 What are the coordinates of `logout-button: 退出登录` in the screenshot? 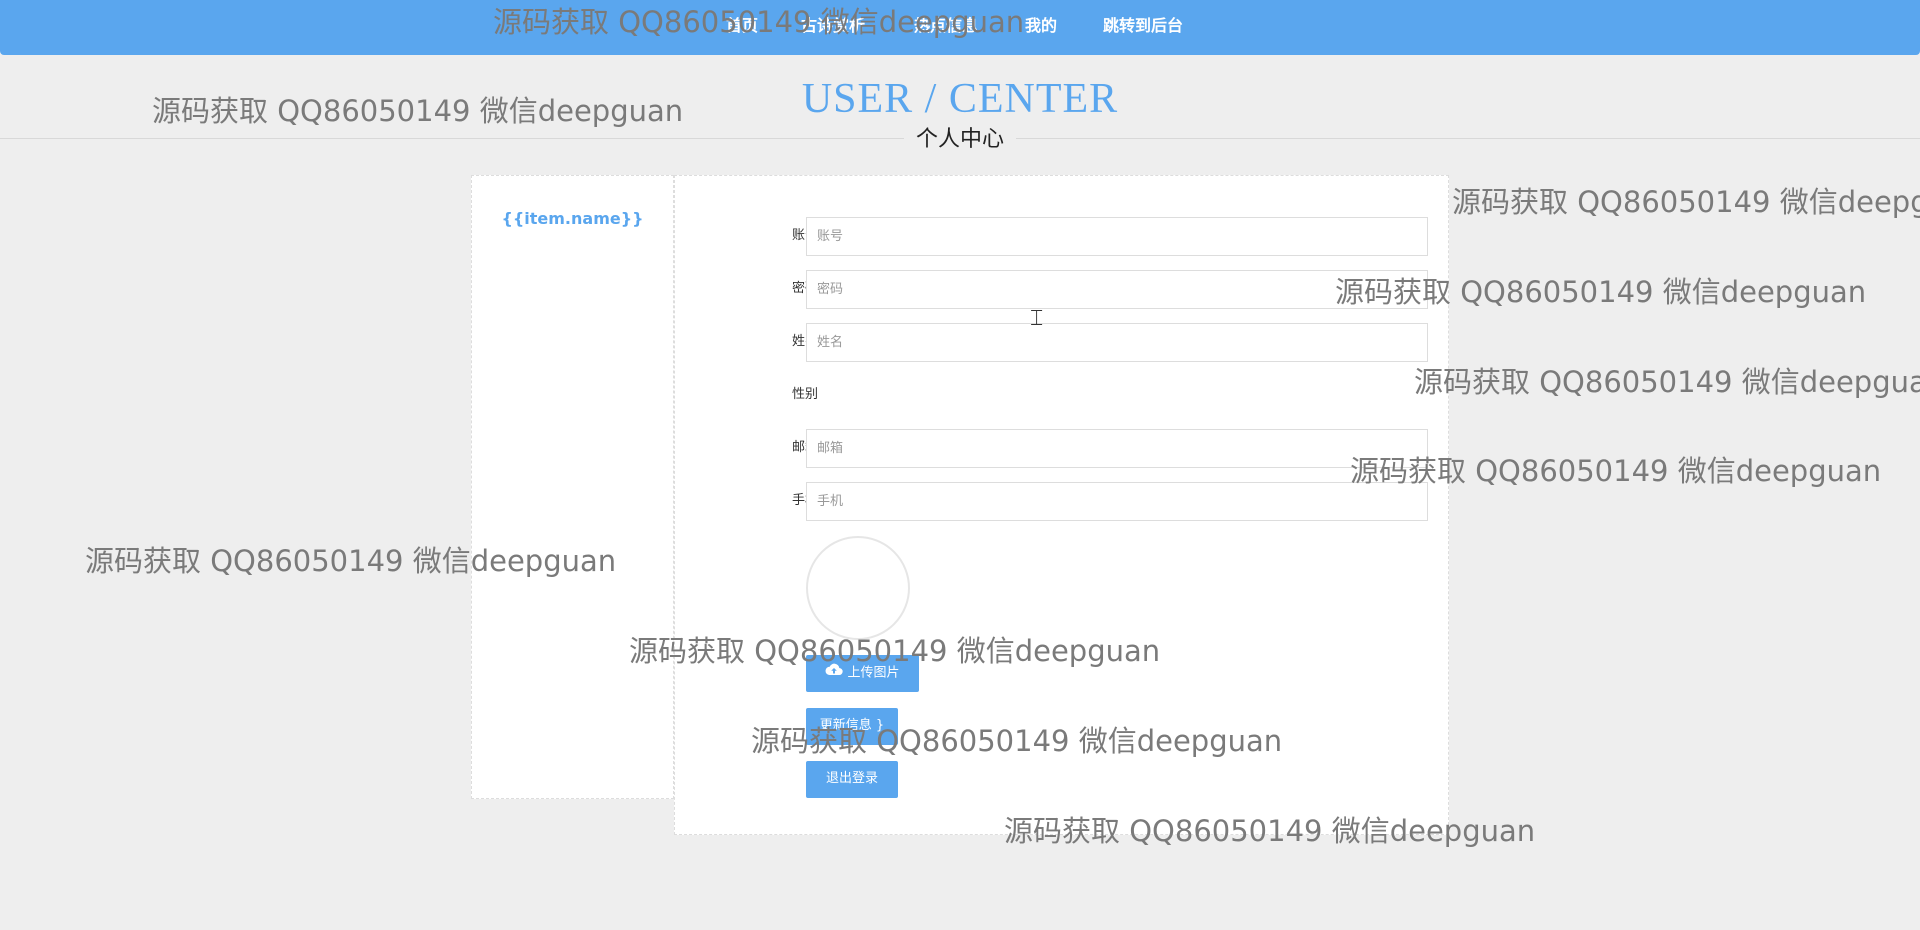 It's located at (852, 779).